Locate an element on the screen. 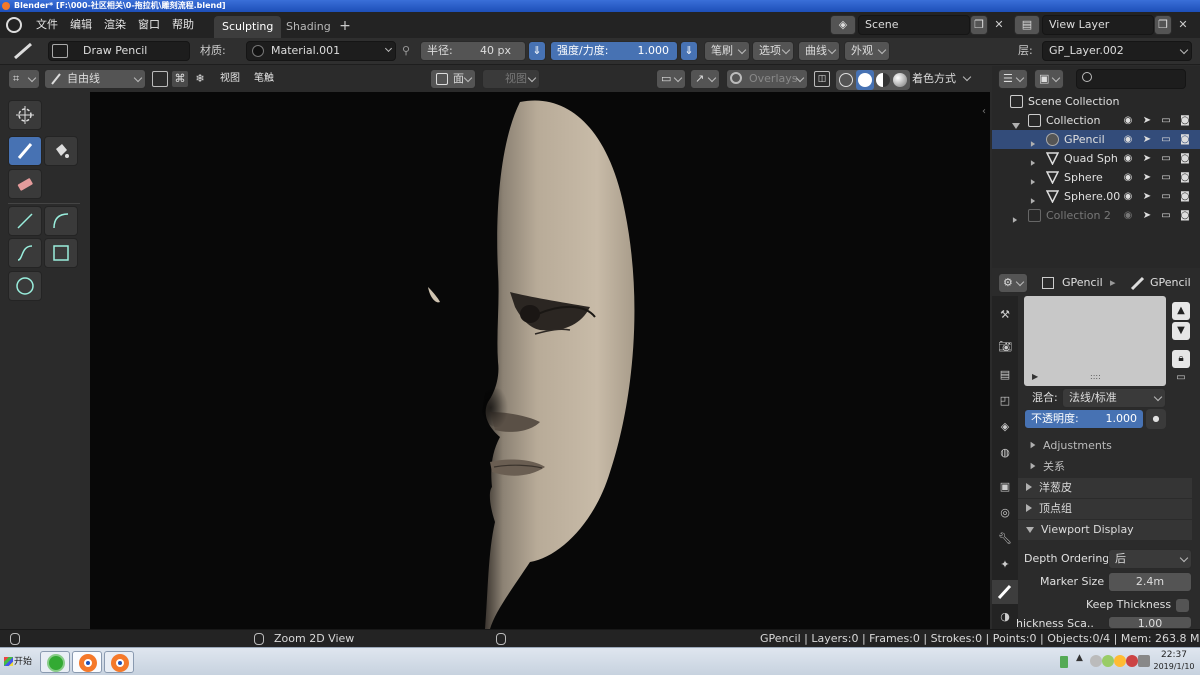 This screenshot has height=675, width=1200. curve-tool-button is located at coordinates (25, 253).